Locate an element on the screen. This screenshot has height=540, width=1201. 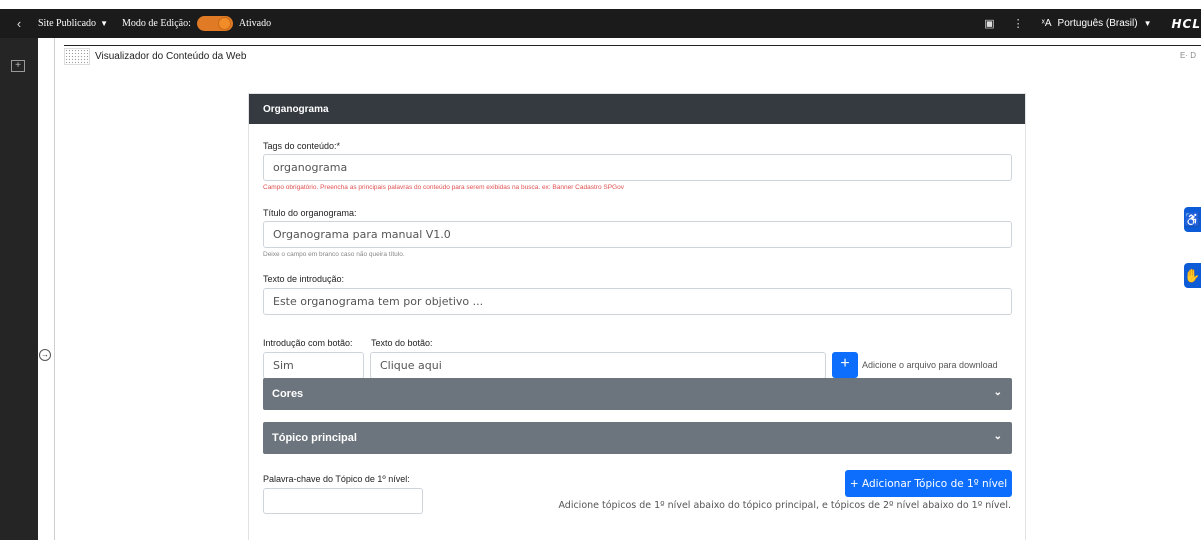
plus-icon: + is located at coordinates (845, 363).